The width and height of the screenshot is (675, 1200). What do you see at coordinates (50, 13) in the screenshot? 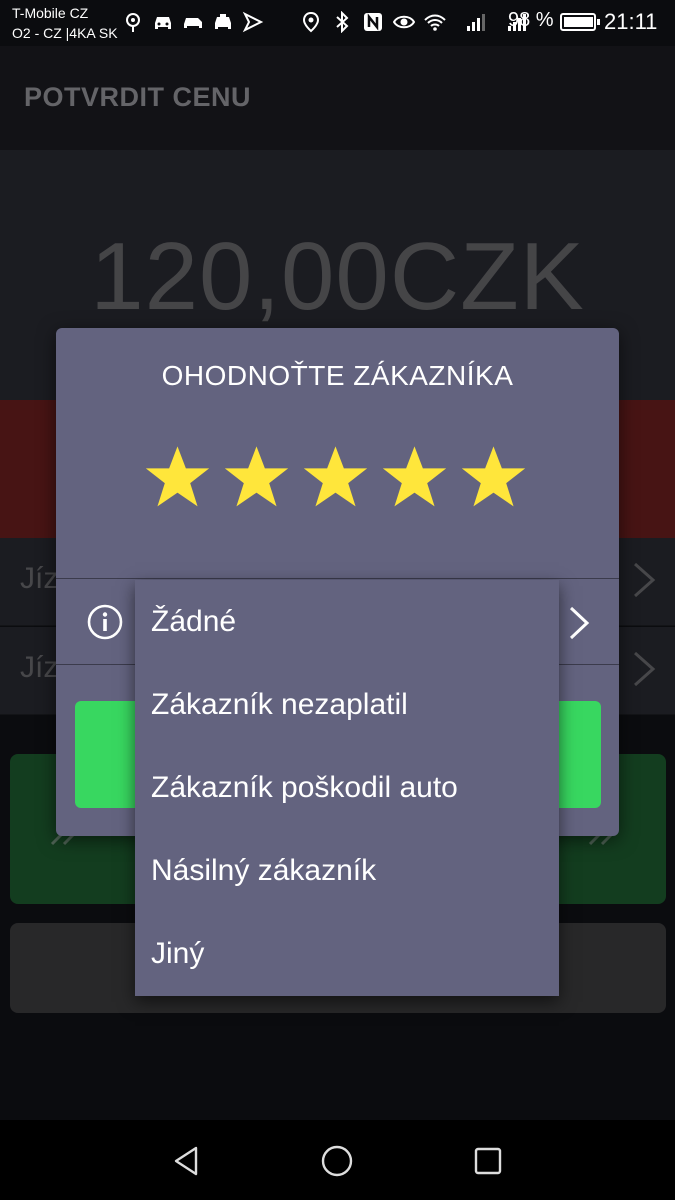
I see `carrier-primary: T-Mobile CZ` at bounding box center [50, 13].